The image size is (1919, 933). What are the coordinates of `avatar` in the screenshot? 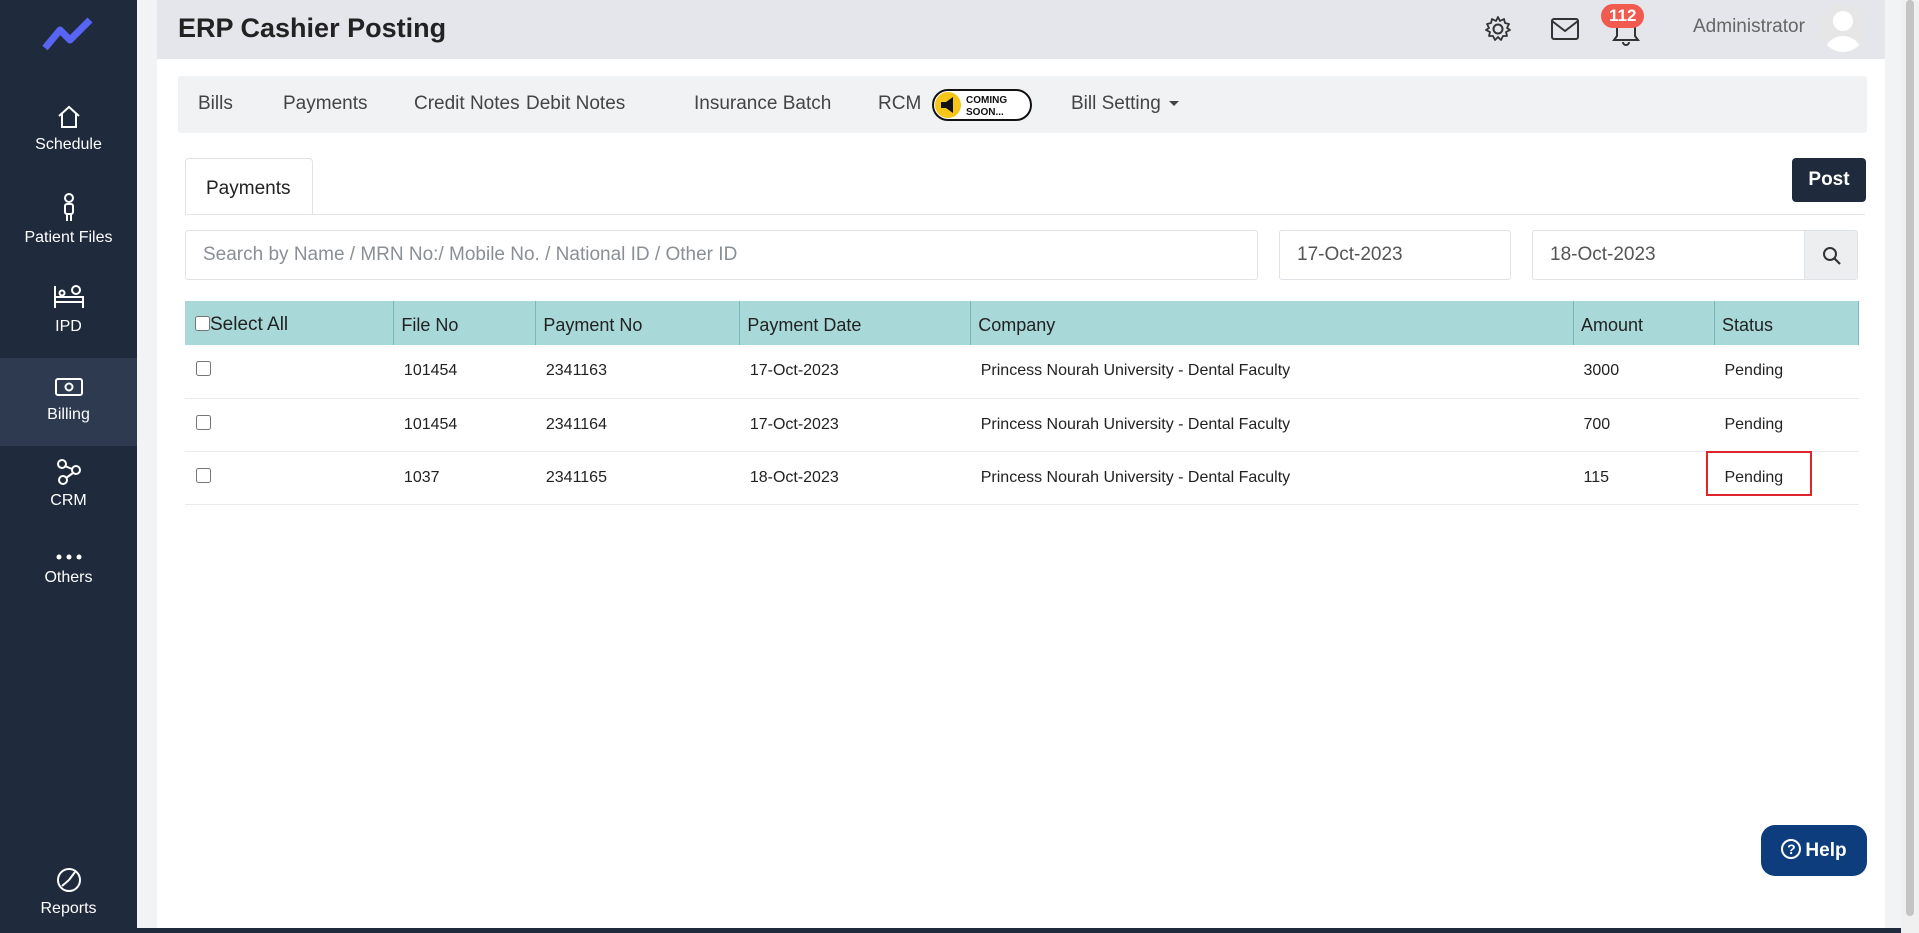 It's located at (1843, 28).